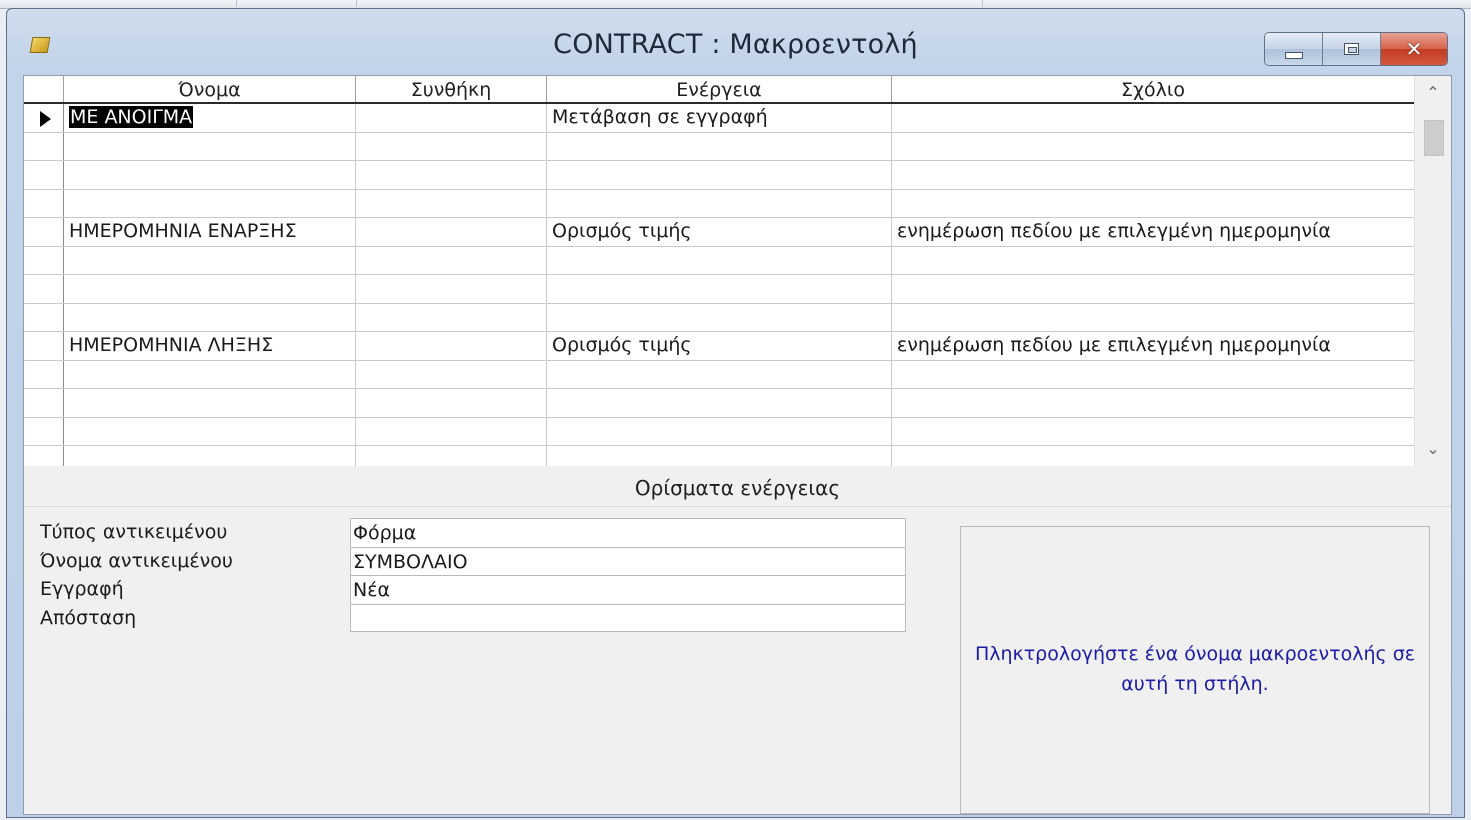 The image size is (1471, 820). I want to click on action-cell-text: Ορισμός τιμής, so click(622, 345).